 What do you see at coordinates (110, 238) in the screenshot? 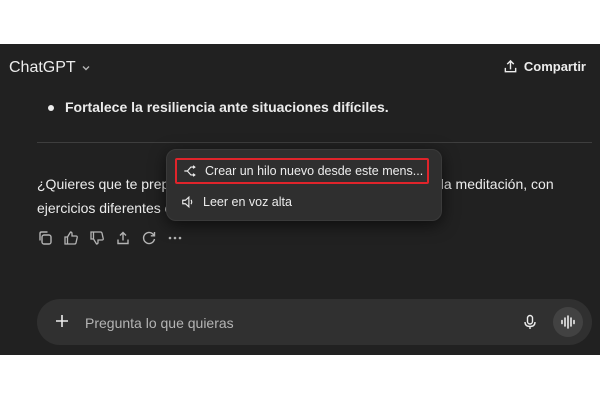
I see `message-actions` at bounding box center [110, 238].